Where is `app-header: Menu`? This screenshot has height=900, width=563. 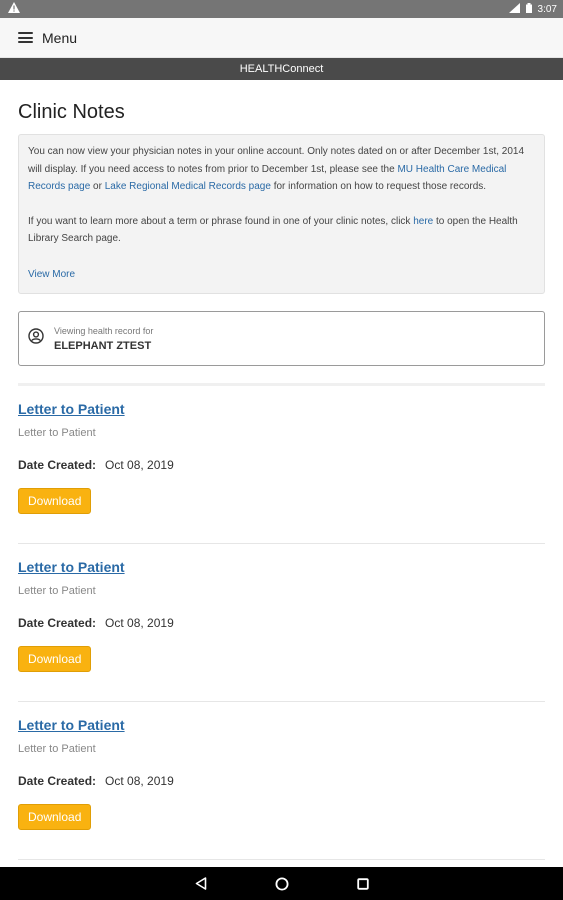 app-header: Menu is located at coordinates (281, 38).